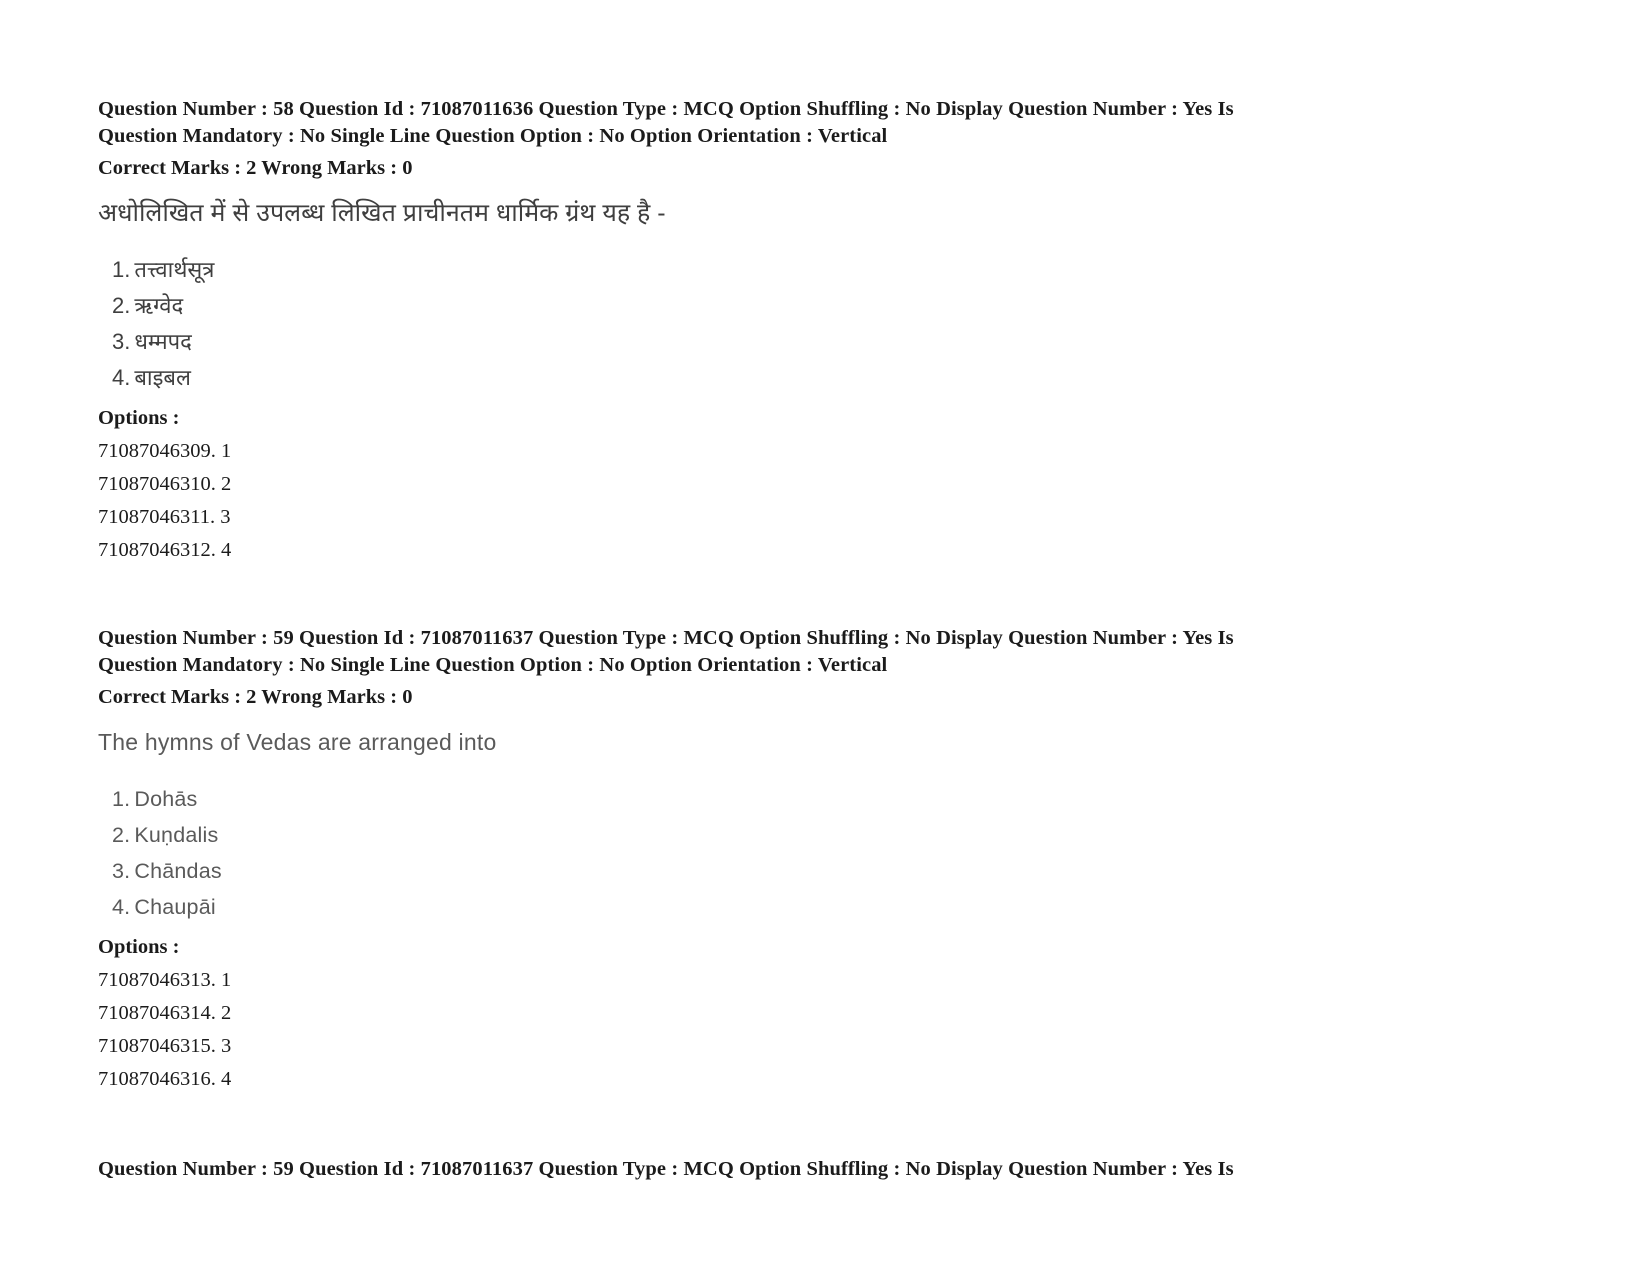  I want to click on choice-text: Chaupāi, so click(175, 907).